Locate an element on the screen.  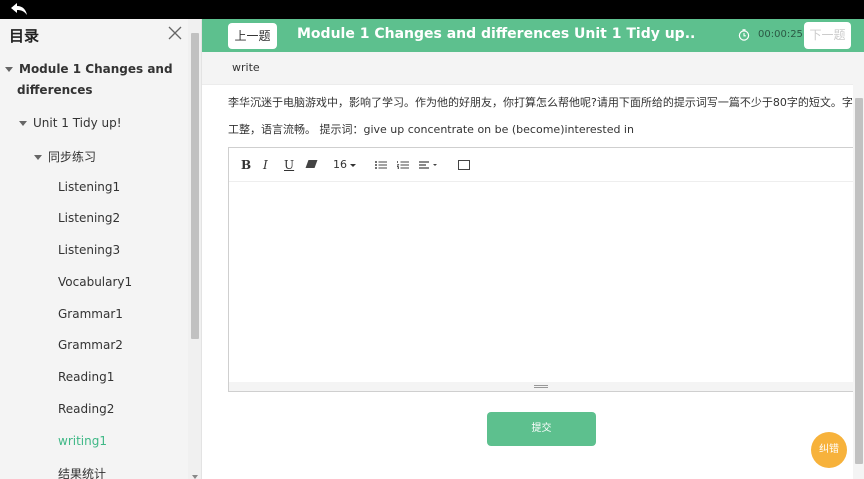
timer-display: 00:00:25 is located at coordinates (780, 34).